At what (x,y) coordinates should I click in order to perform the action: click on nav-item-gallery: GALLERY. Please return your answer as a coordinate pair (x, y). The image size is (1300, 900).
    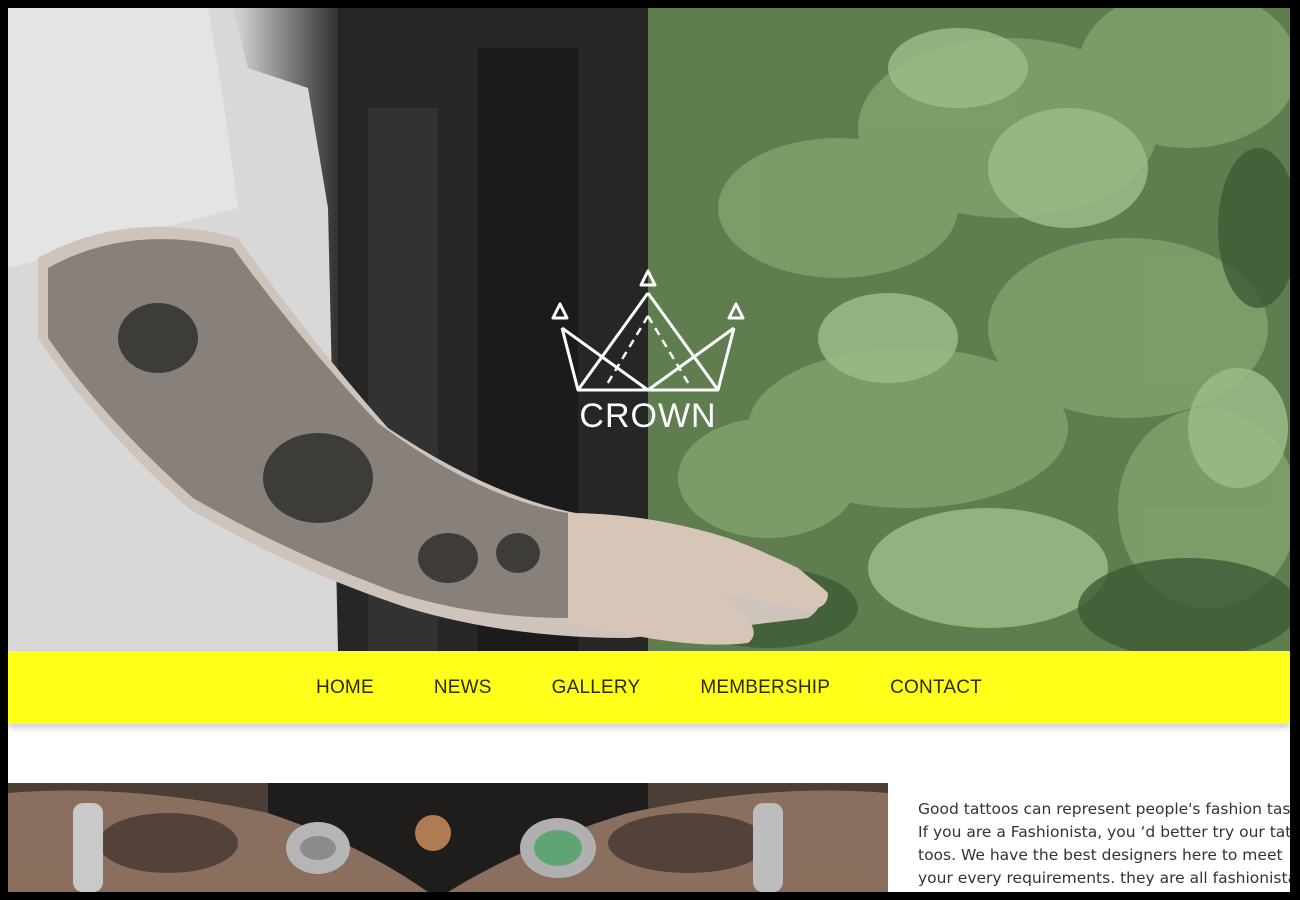
    Looking at the image, I should click on (596, 688).